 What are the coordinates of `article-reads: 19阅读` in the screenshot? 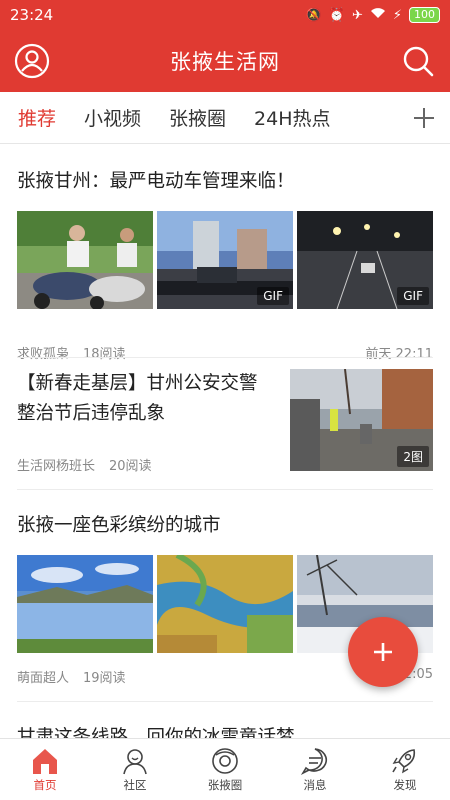 It's located at (104, 678).